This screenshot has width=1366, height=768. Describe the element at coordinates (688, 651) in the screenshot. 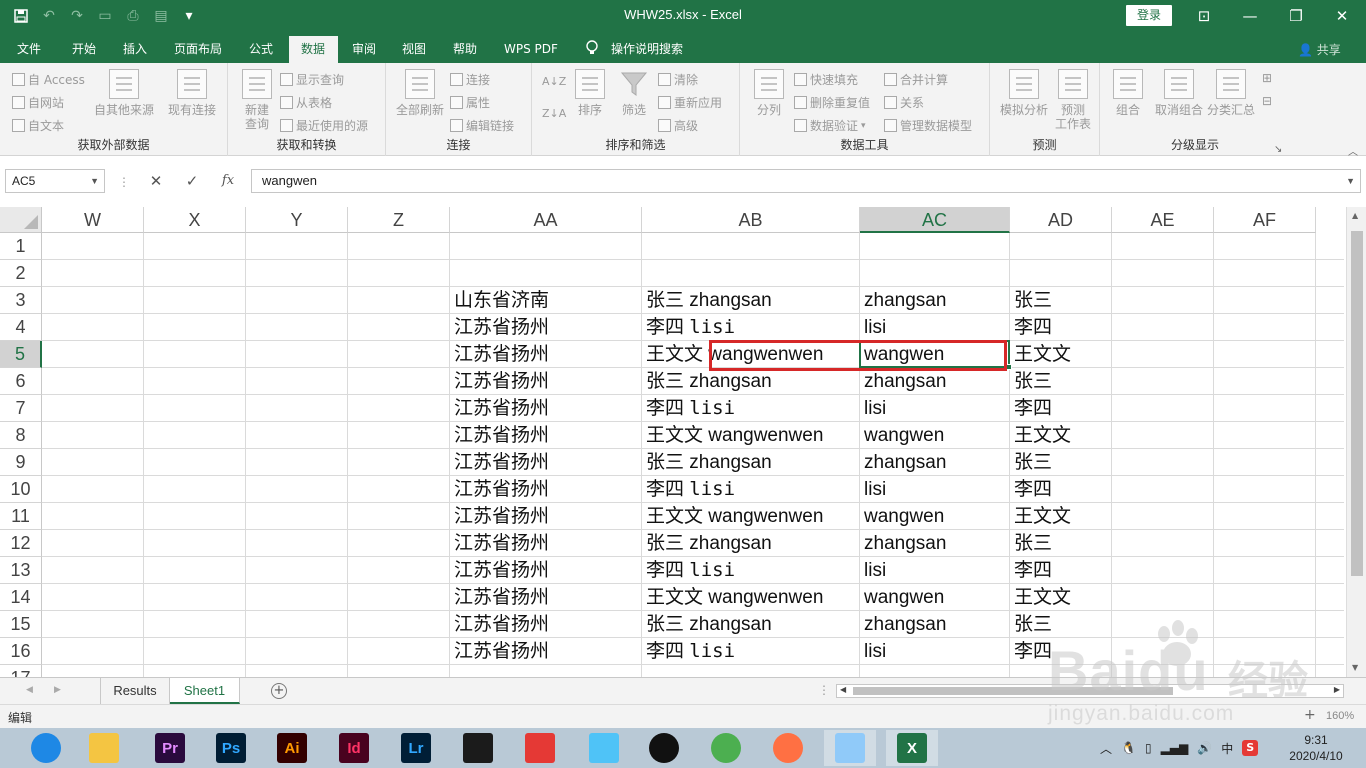

I see `cell-ab16: 李四 lisi` at that location.